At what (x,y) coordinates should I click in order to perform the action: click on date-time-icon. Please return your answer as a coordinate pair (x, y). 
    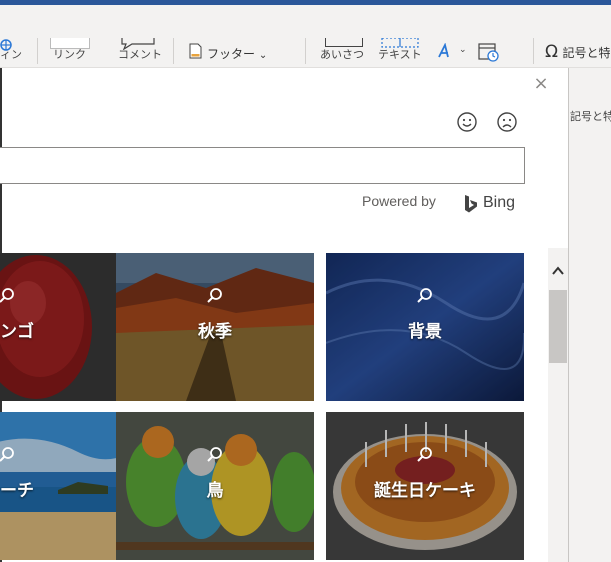
    Looking at the image, I should click on (489, 52).